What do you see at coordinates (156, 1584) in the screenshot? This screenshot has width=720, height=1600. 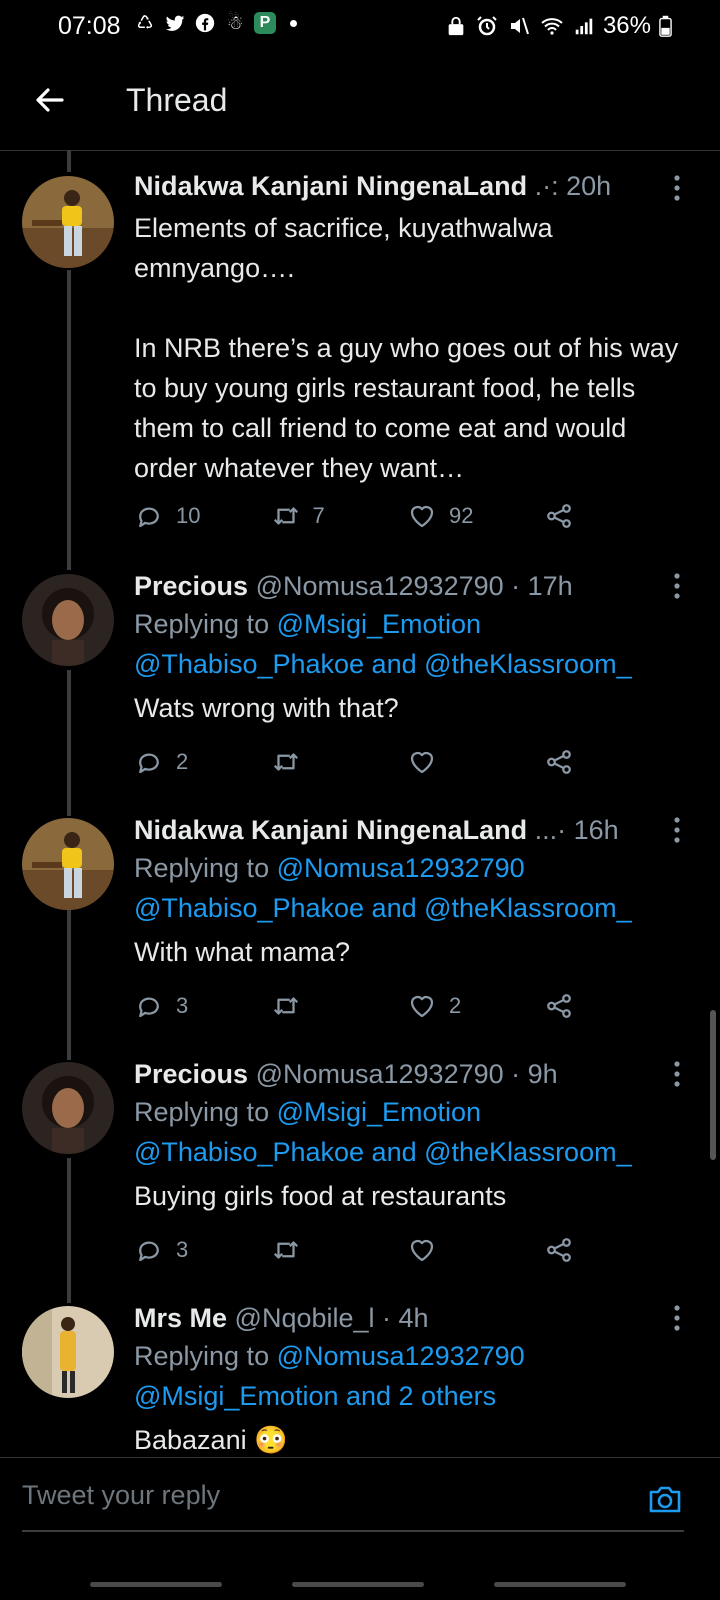 I see `nav-recents-button` at bounding box center [156, 1584].